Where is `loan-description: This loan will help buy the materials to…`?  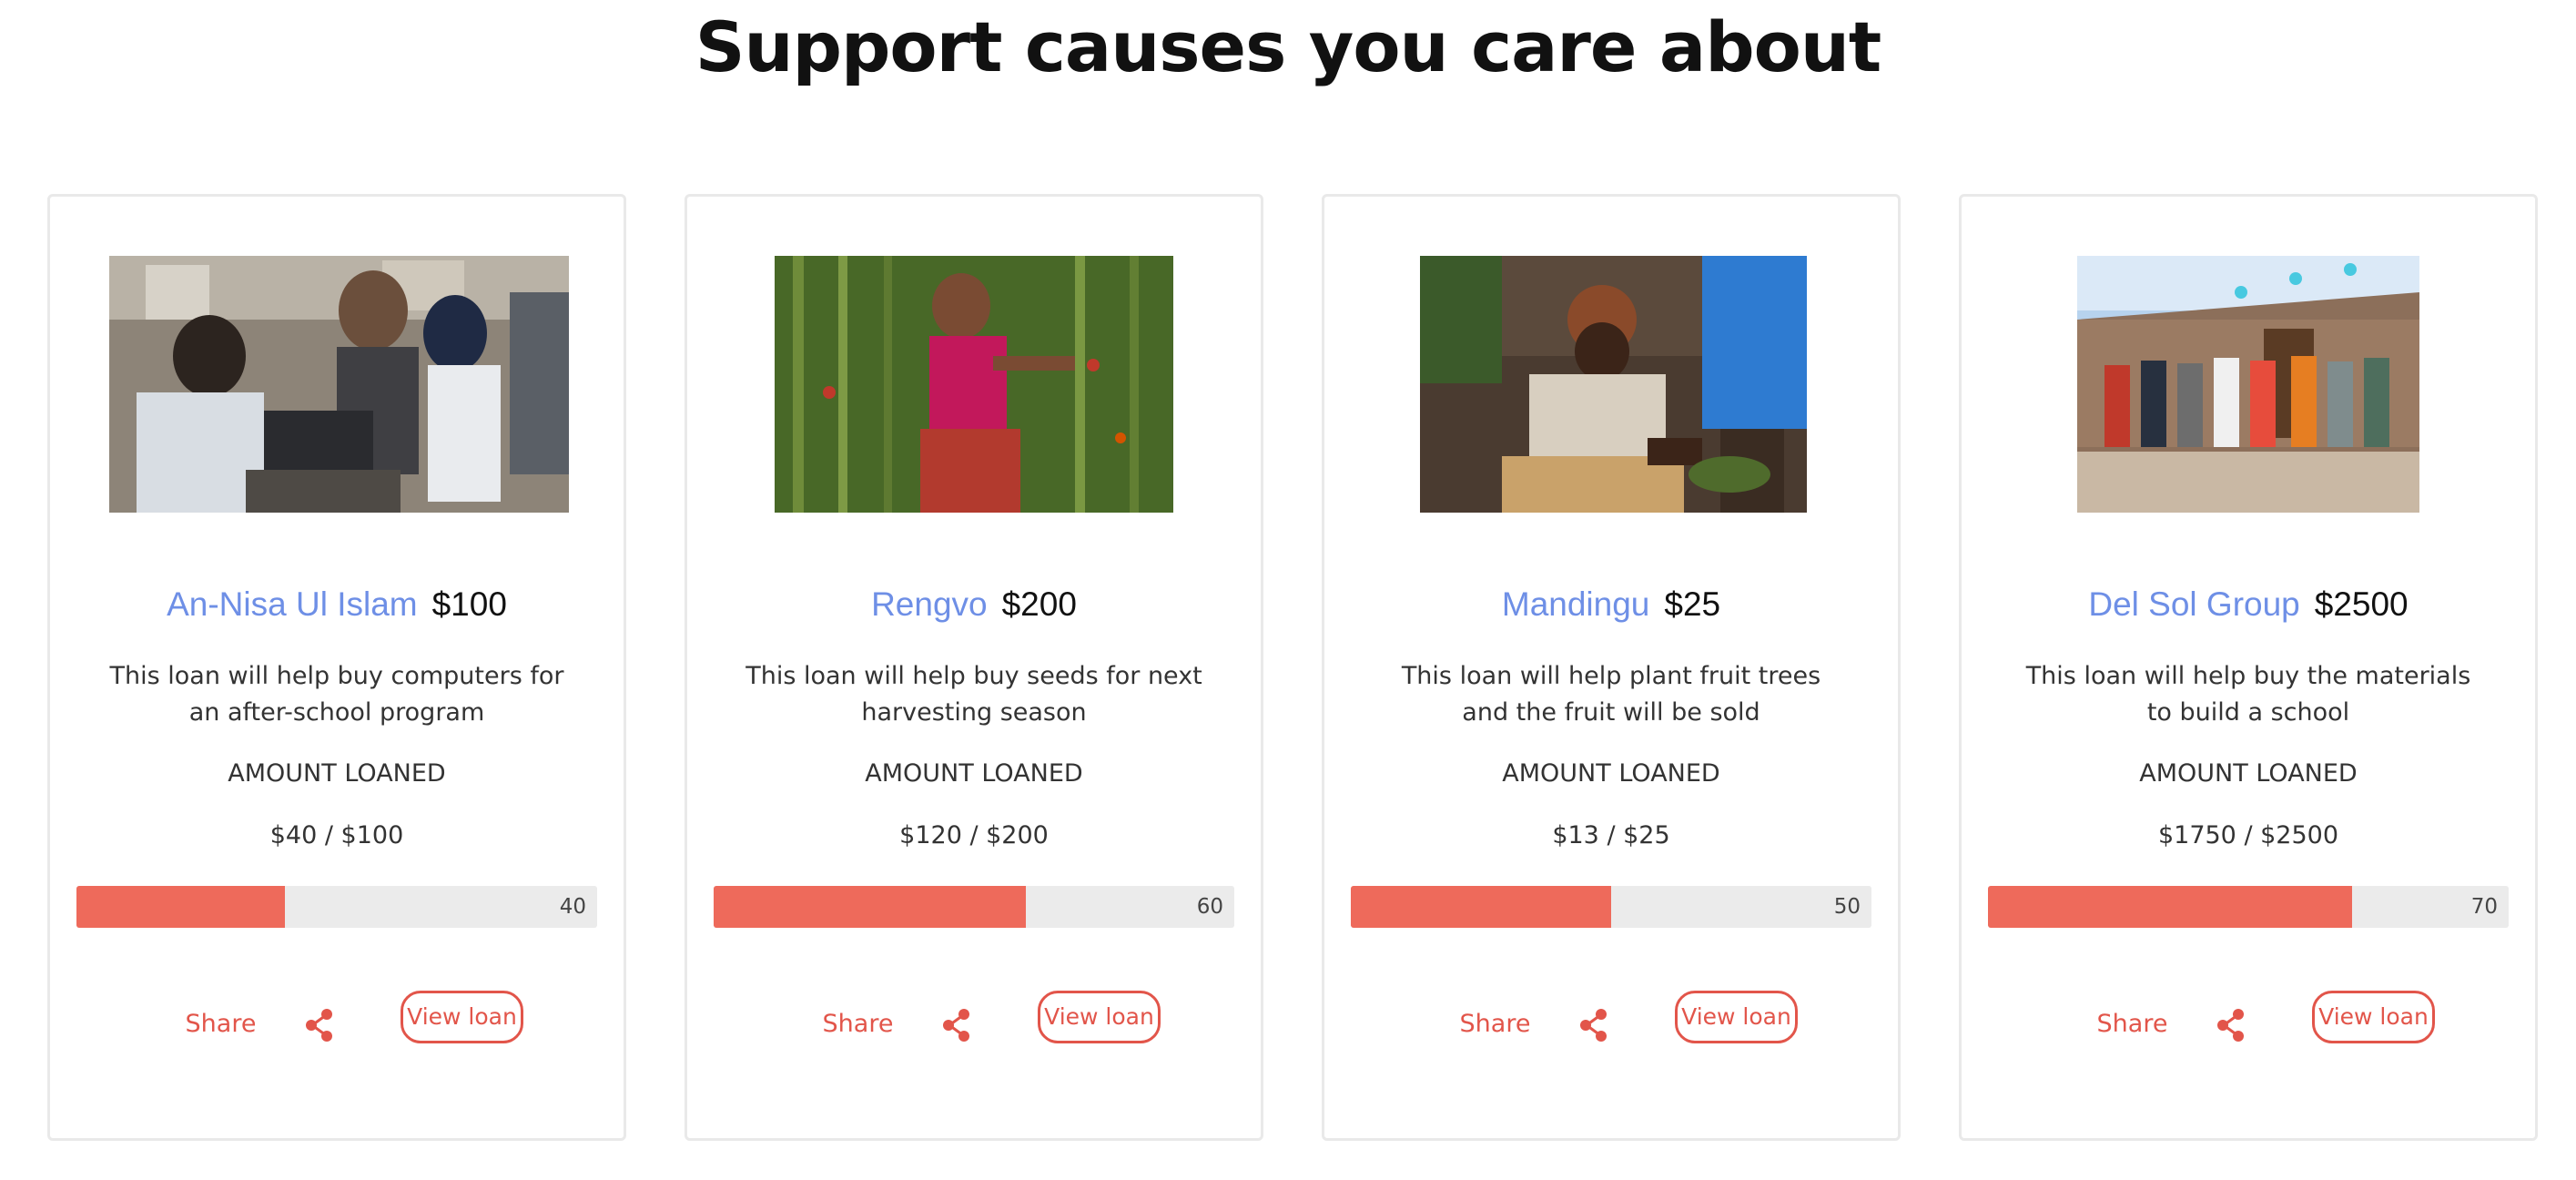 loan-description: This loan will help buy the materials to… is located at coordinates (2248, 694).